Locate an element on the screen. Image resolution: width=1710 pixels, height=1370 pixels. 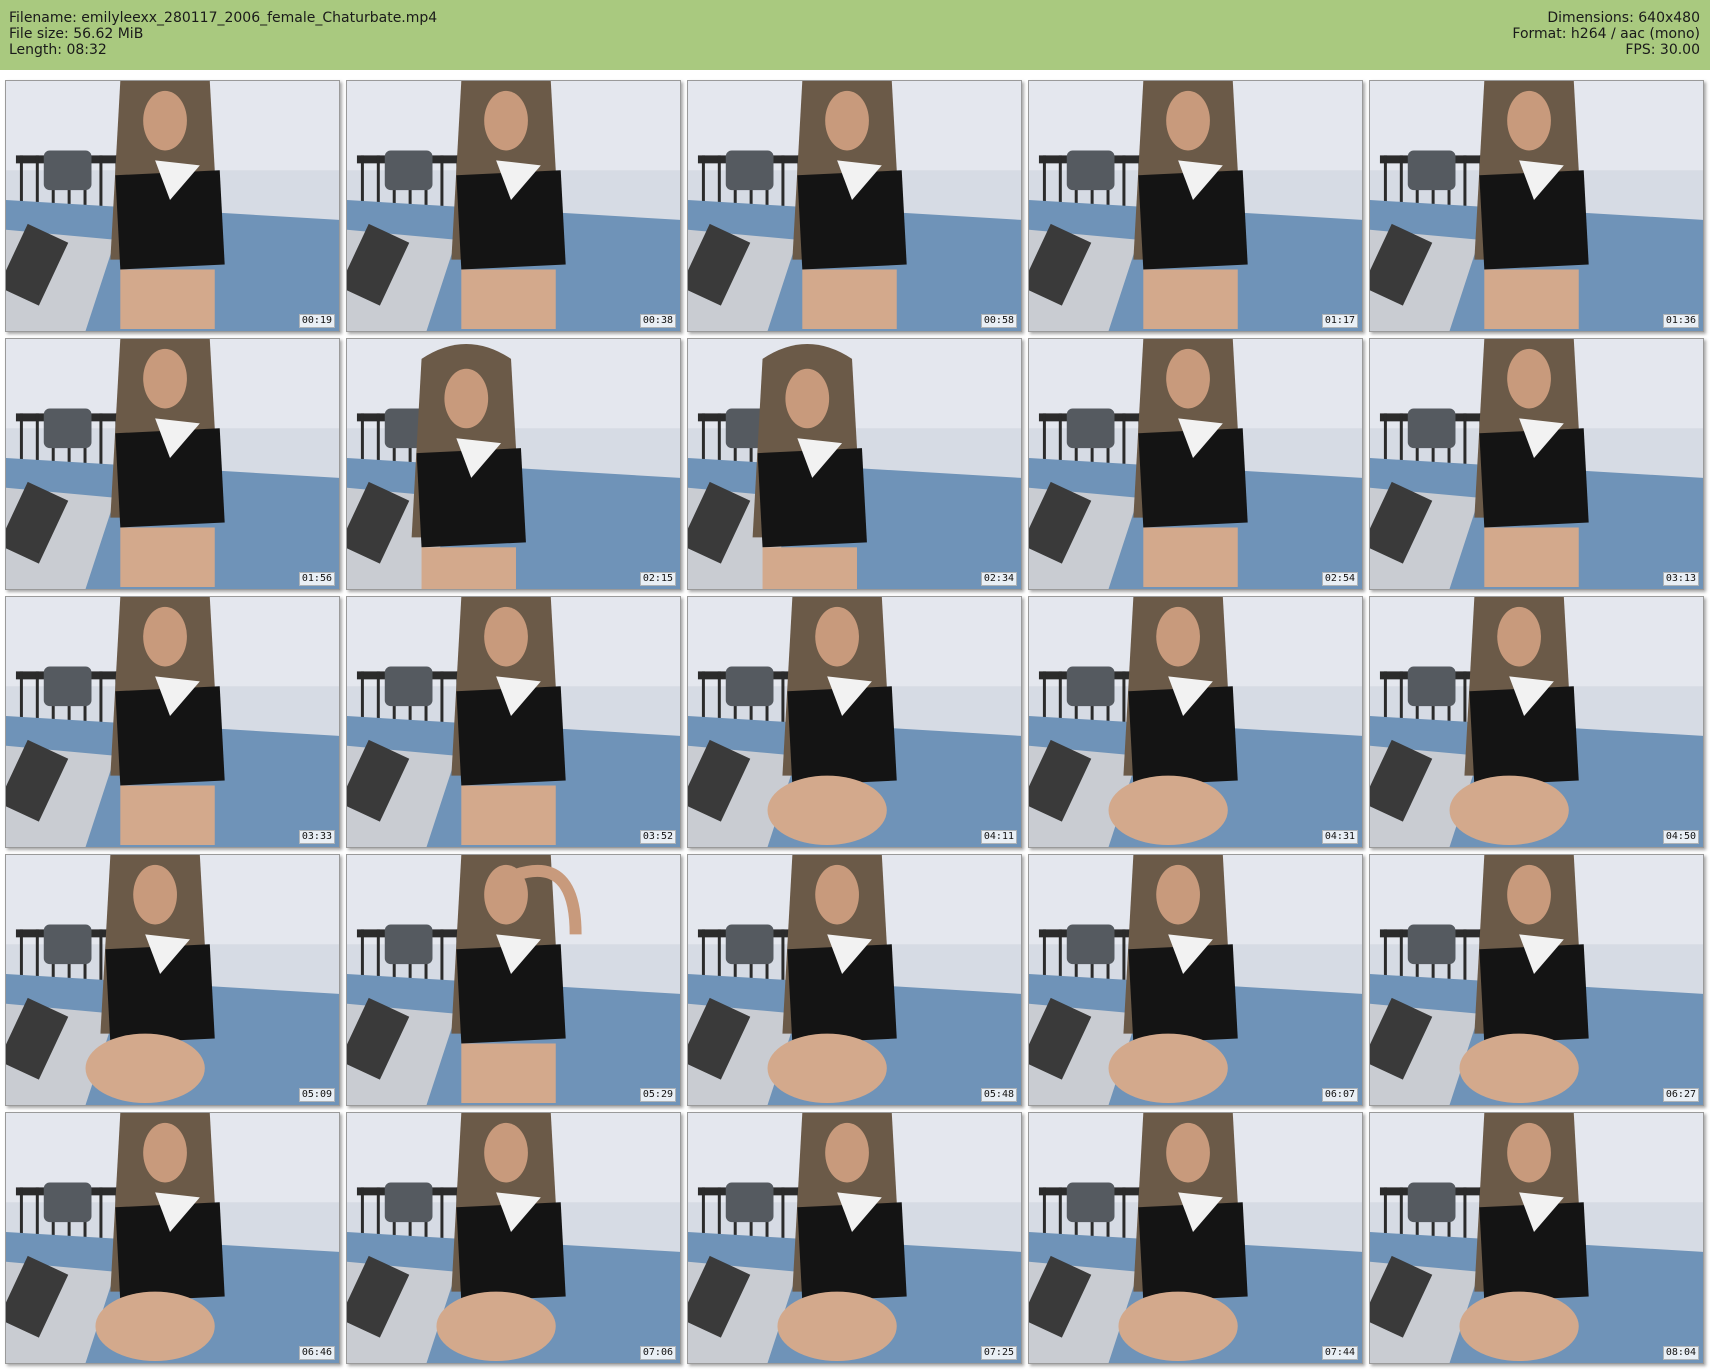
video-thumbnail: 02:34 is located at coordinates (854, 464).